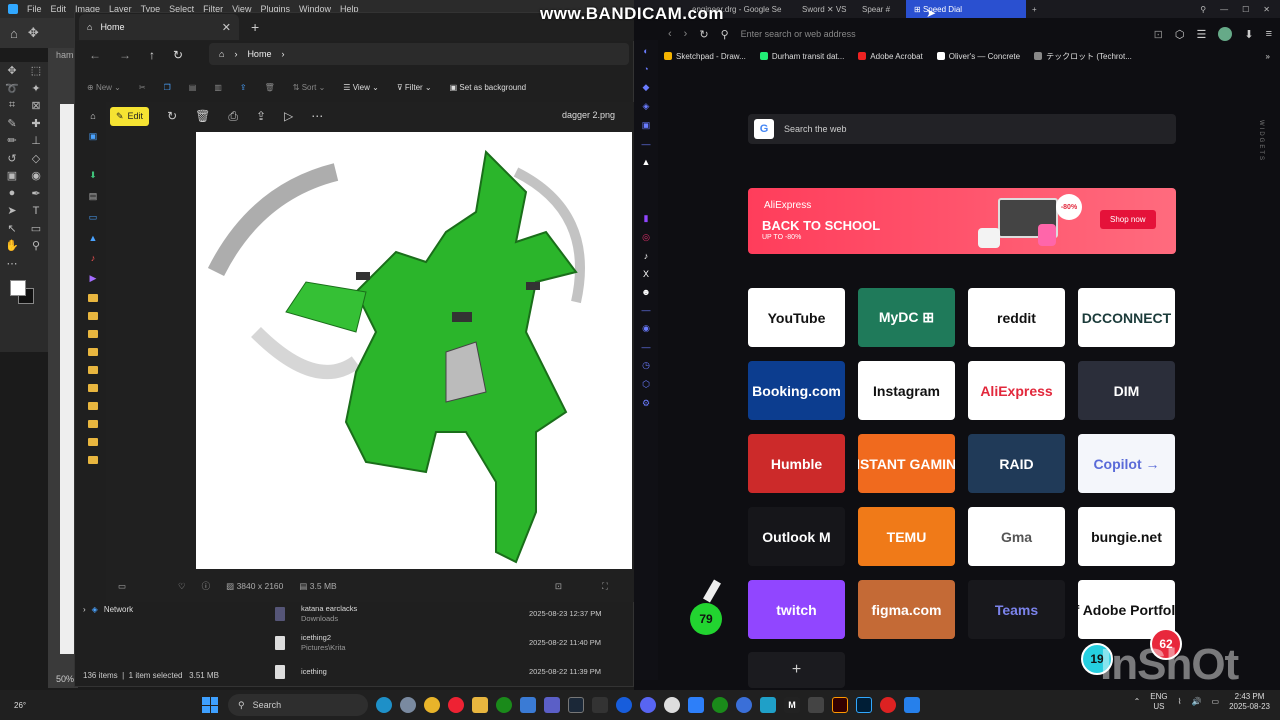 Image resolution: width=1280 pixels, height=720 pixels. I want to click on speed-dial-tile: DCCONNECT, so click(1126, 317).